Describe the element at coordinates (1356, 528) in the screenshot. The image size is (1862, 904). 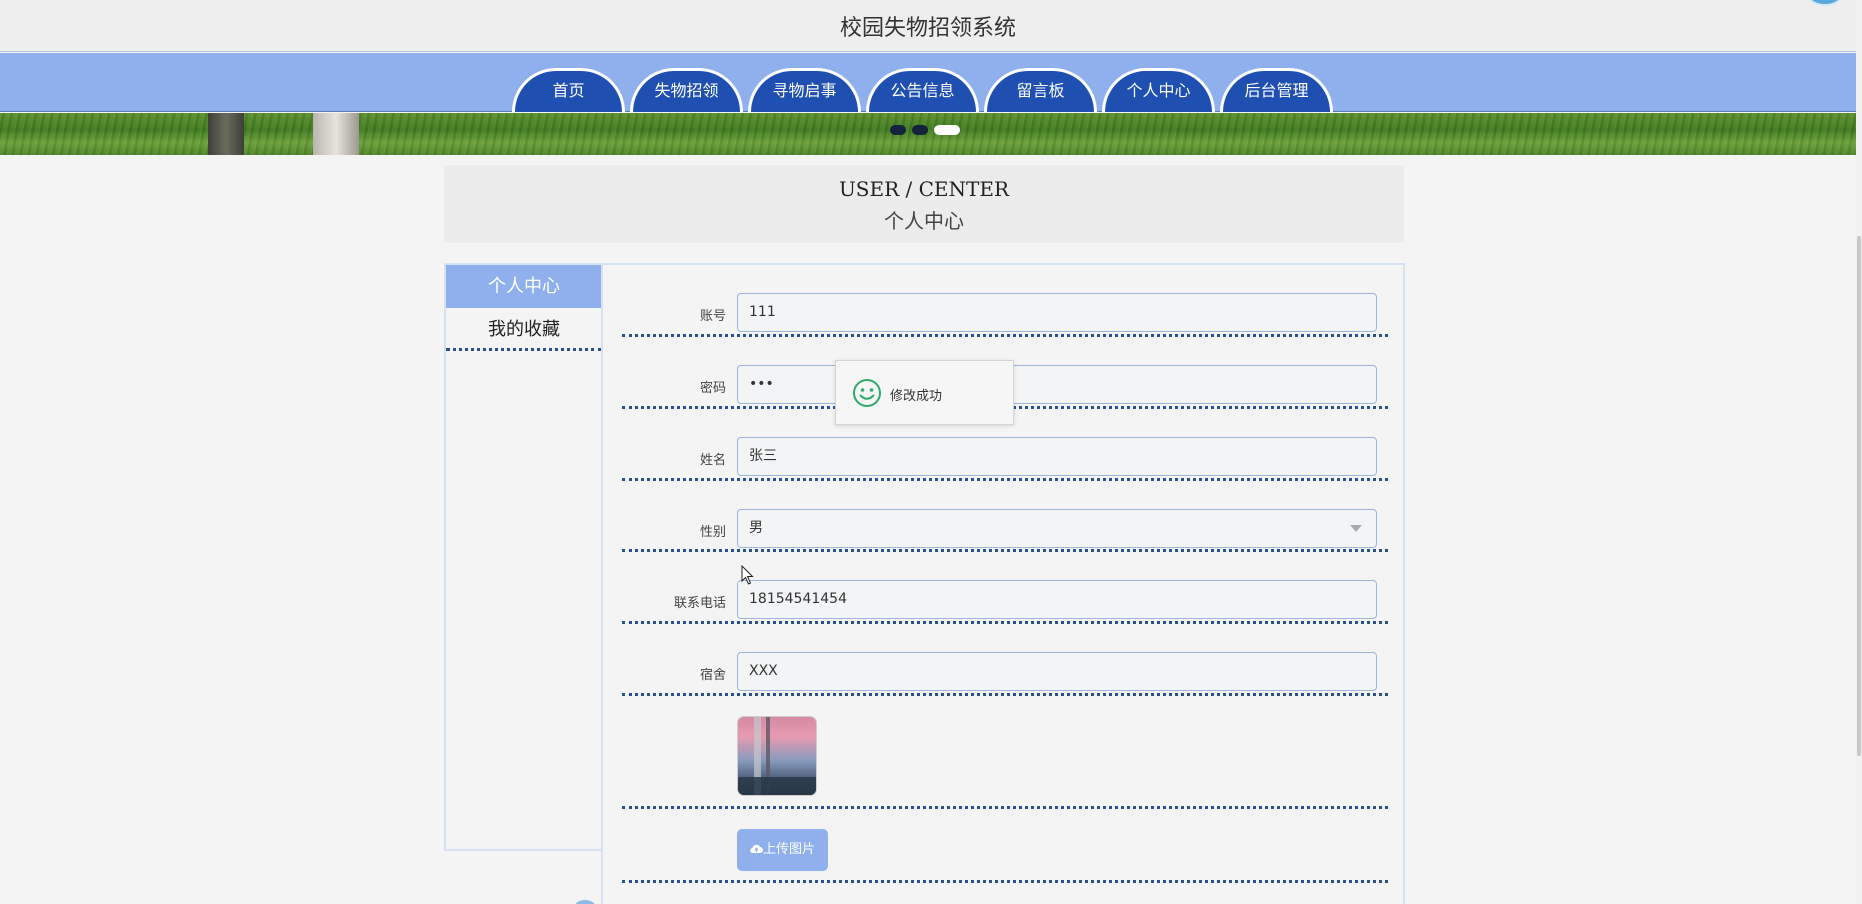
I see `chevron-down-icon` at that location.